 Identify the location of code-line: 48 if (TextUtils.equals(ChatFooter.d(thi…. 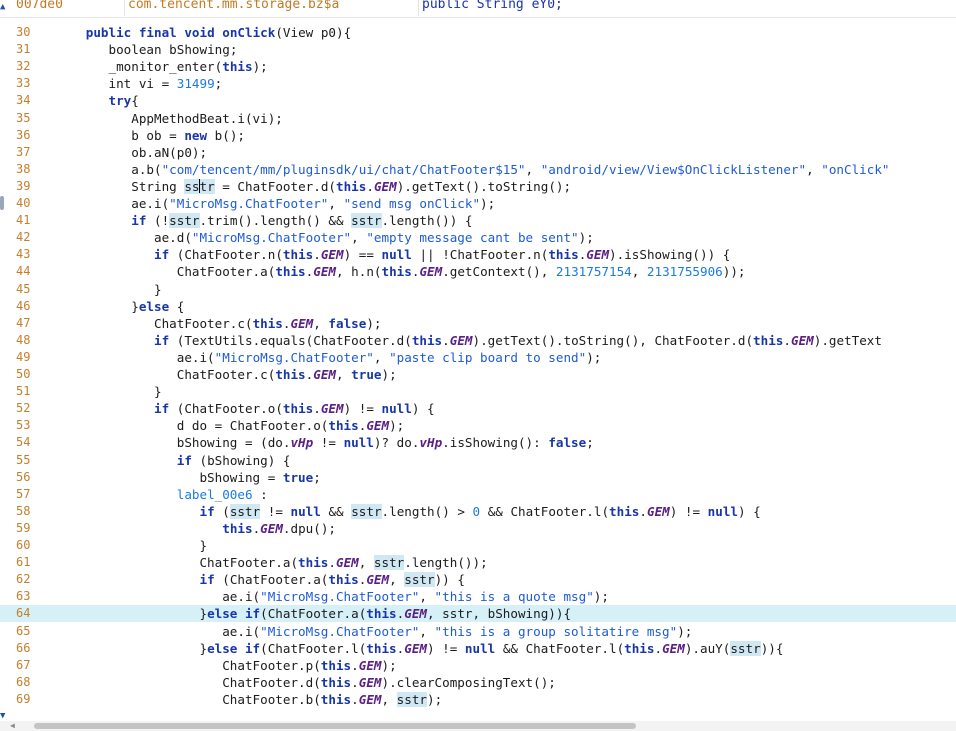
(478, 340).